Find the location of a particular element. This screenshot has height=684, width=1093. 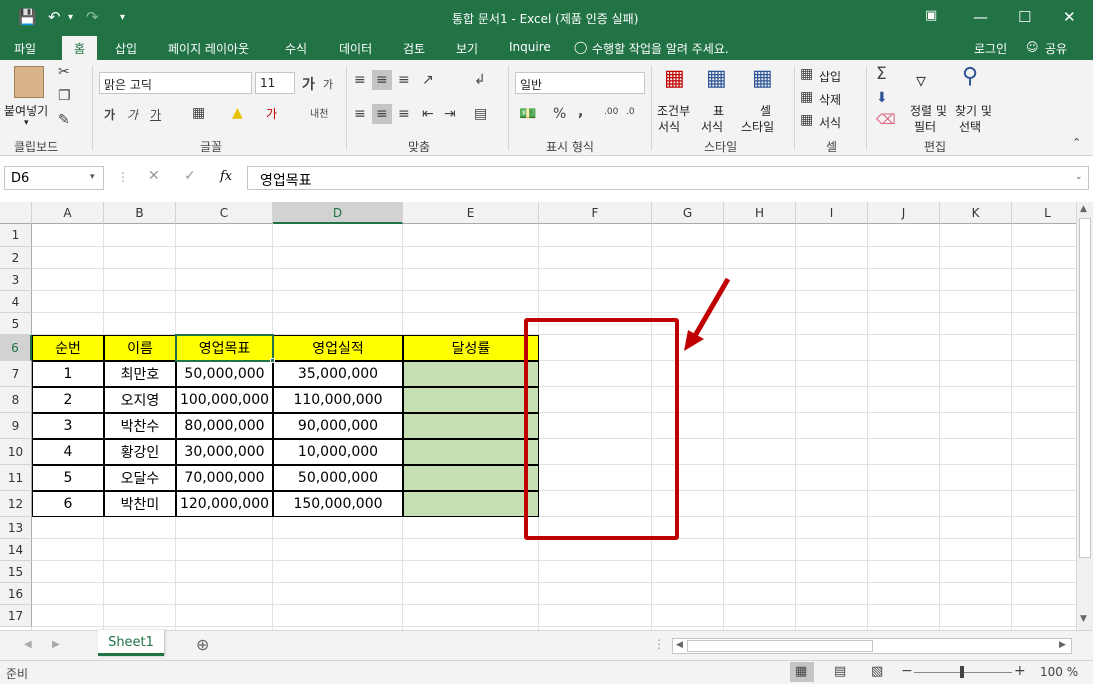

collapse-ribbon-icon: ⌃ is located at coordinates (1076, 142).